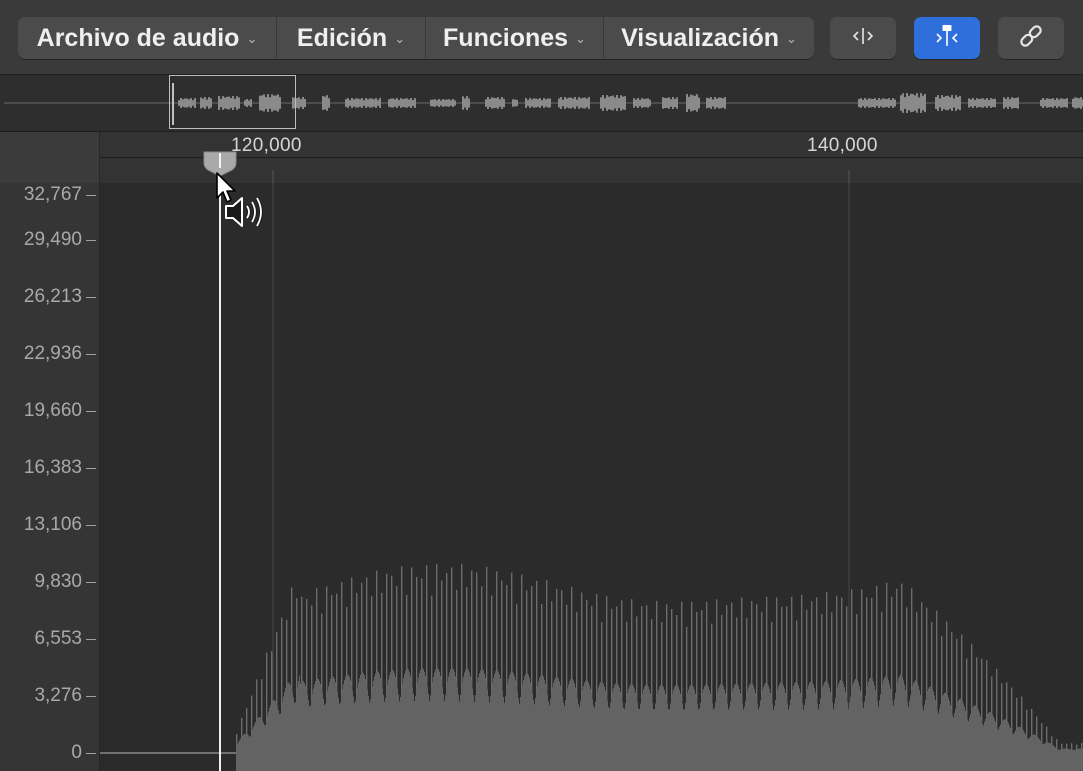 This screenshot has width=1083, height=771. What do you see at coordinates (220, 471) in the screenshot?
I see `playhead-line` at bounding box center [220, 471].